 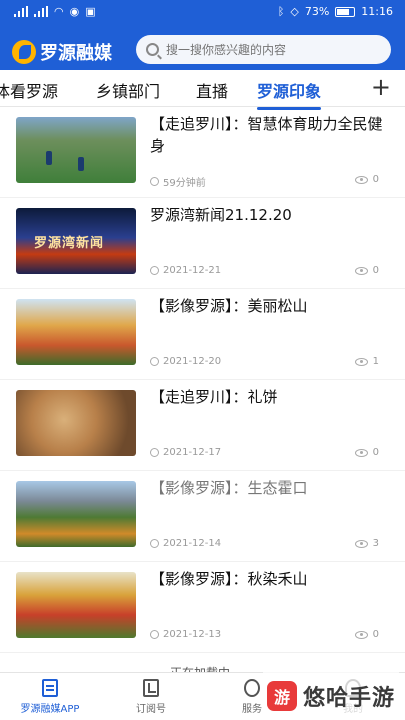 What do you see at coordinates (221, 215) in the screenshot?
I see `news-title: 罗源湾新闻21.12.20` at bounding box center [221, 215].